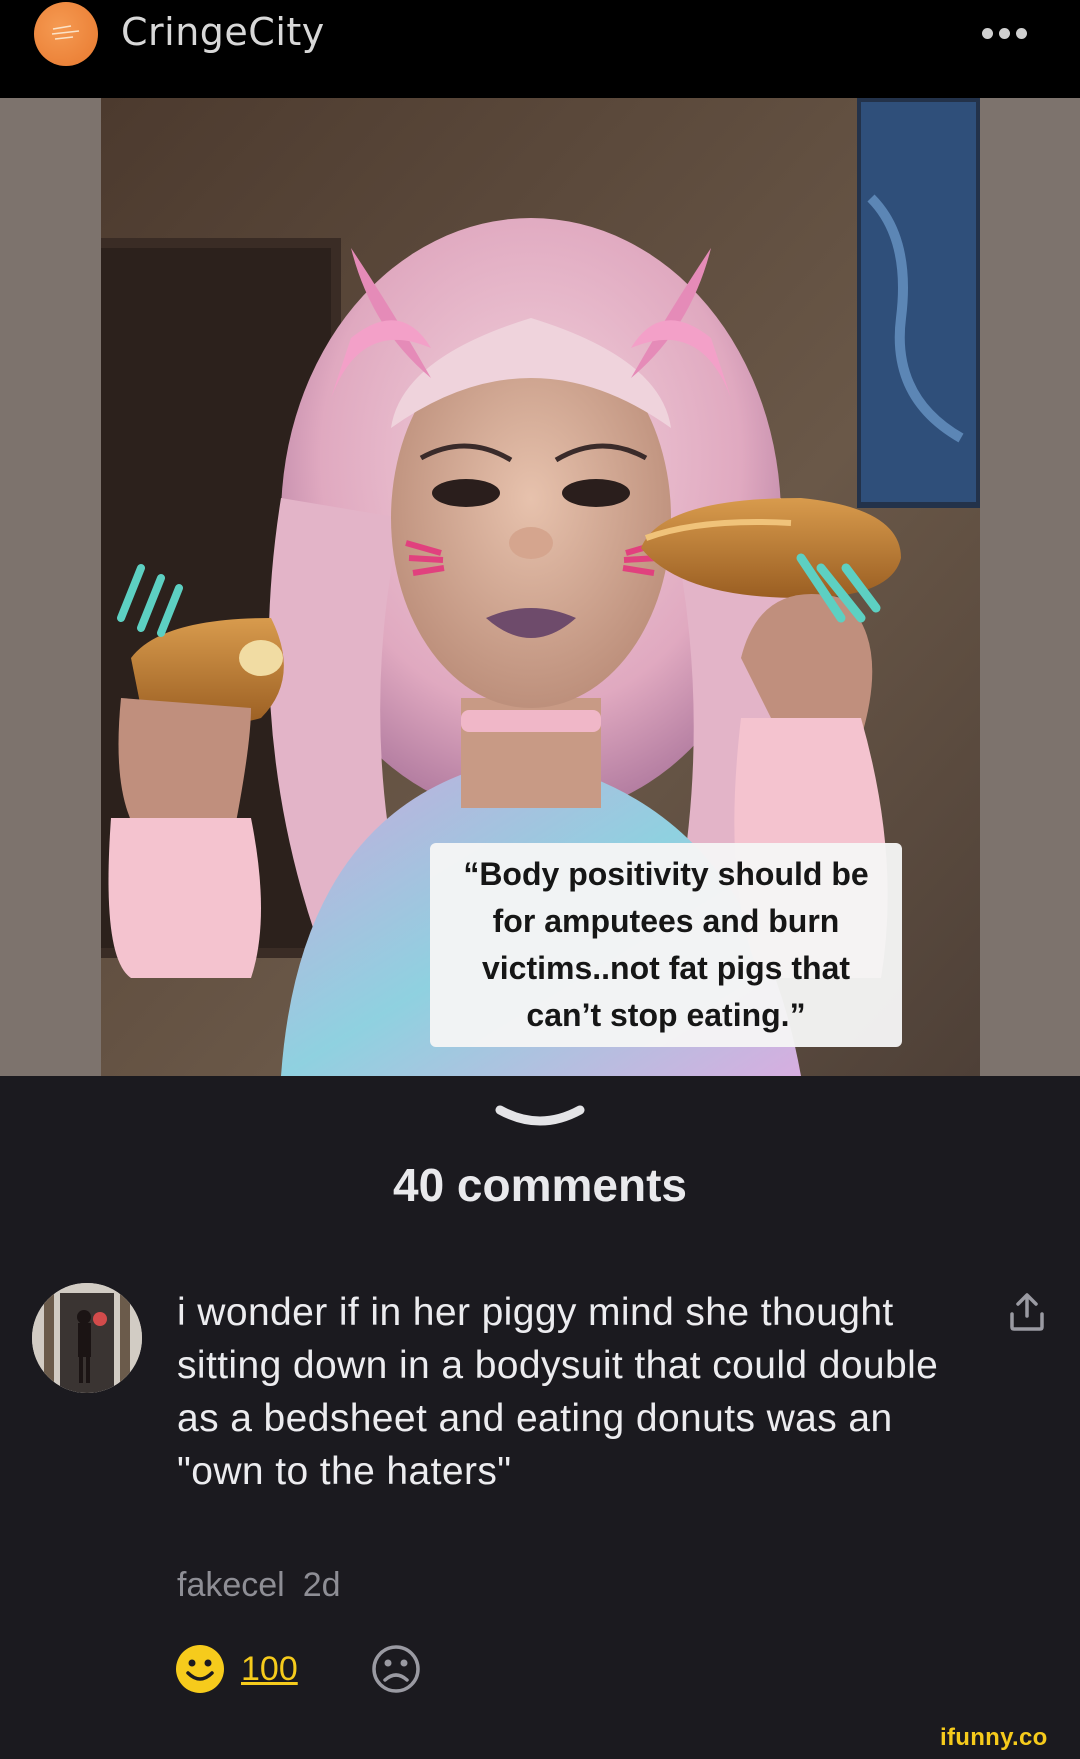 The height and width of the screenshot is (1759, 1080). What do you see at coordinates (231, 1585) in the screenshot?
I see `comment-author: fakecel` at bounding box center [231, 1585].